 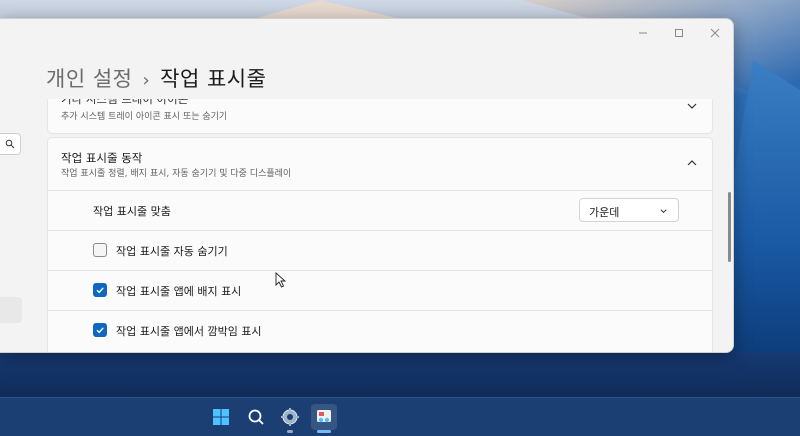 I want to click on maximize-icon, so click(x=679, y=33).